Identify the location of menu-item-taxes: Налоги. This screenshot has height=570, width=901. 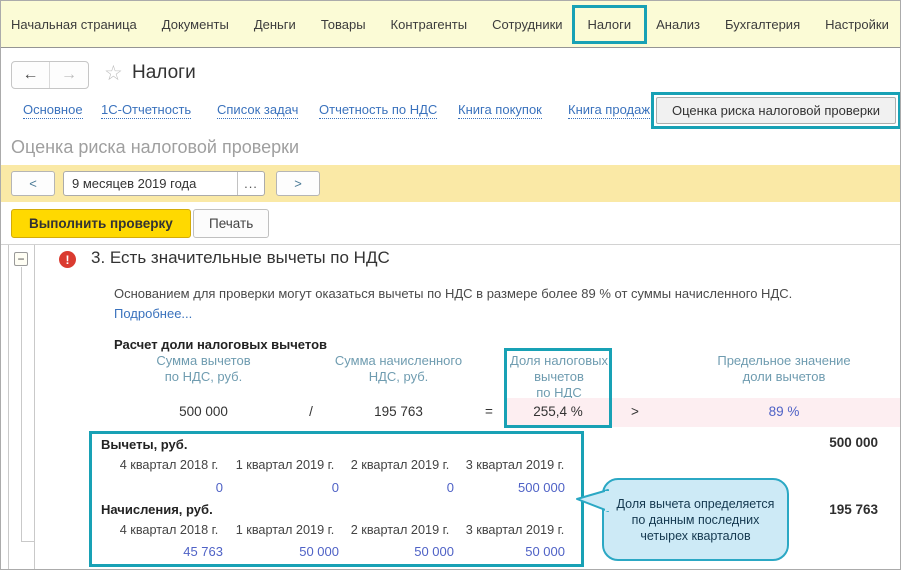
(609, 24).